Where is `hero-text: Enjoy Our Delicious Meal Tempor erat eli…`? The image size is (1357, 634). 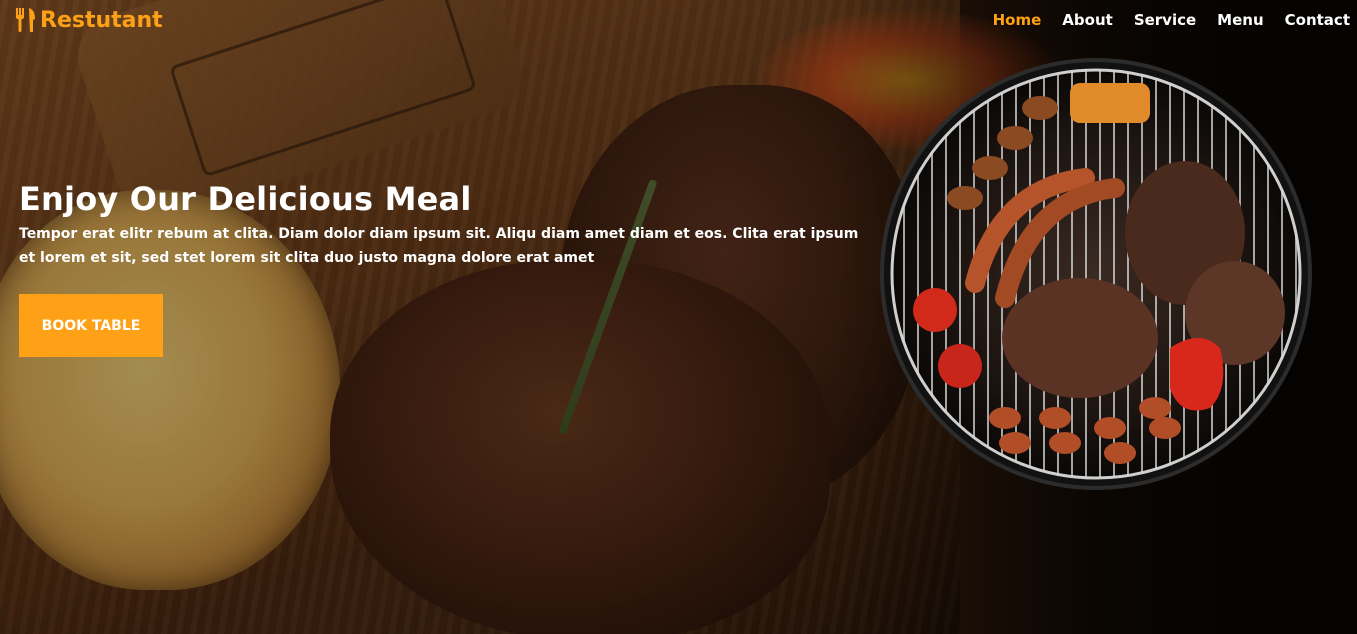
hero-text: Enjoy Our Delicious Meal Tempor erat eli… is located at coordinates (449, 225).